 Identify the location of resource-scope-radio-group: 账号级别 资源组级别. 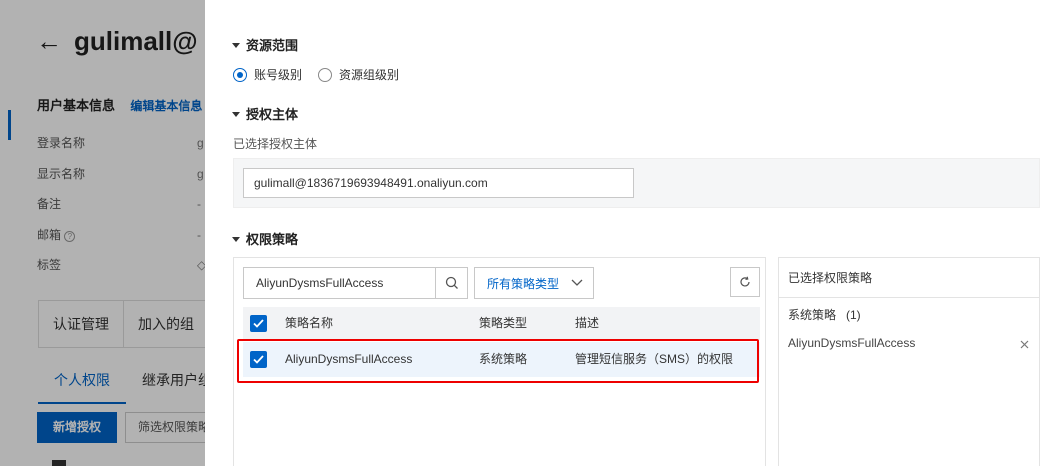
(316, 74).